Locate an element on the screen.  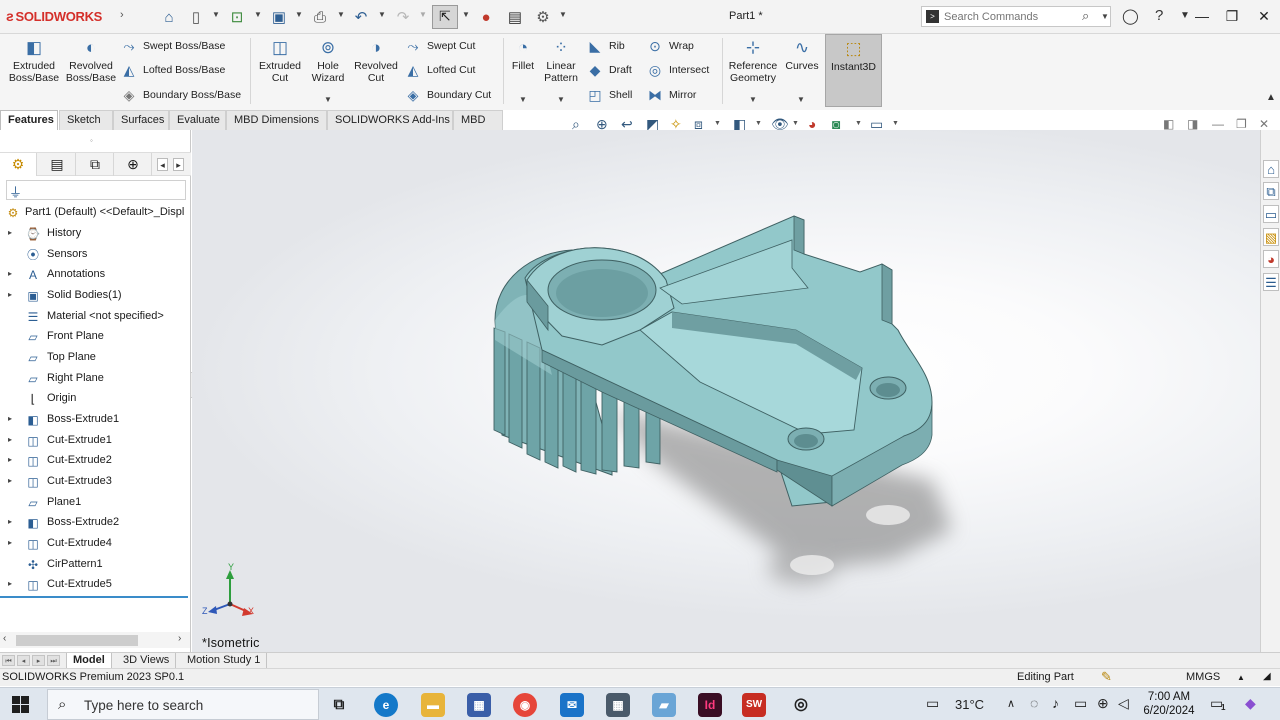
help-icon: ? is located at coordinates (1159, 15).